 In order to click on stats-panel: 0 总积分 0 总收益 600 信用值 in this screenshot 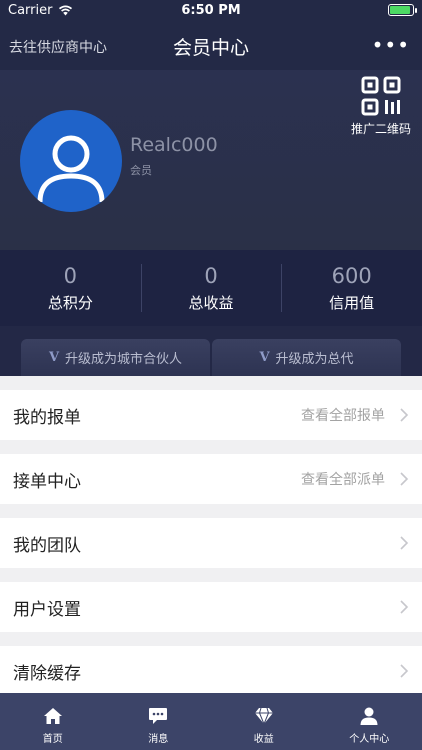, I will do `click(211, 288)`.